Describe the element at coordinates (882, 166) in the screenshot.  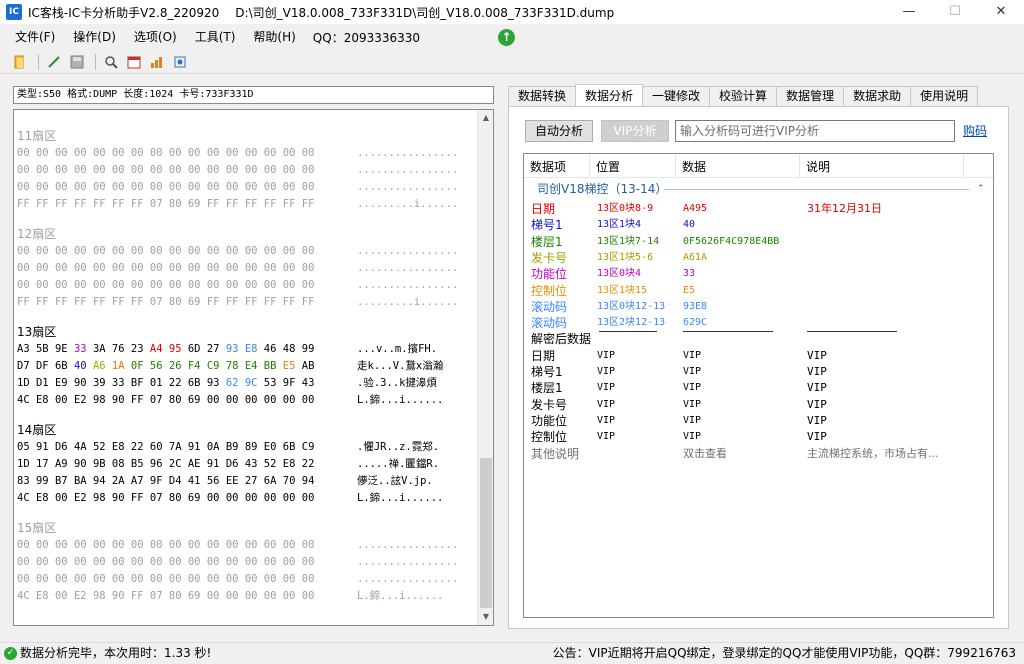
I see `column-header-description: 说明` at that location.